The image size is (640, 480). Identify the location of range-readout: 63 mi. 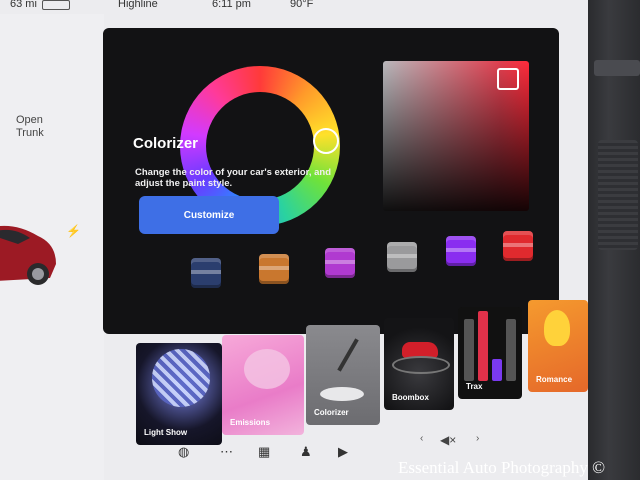
(23, 5).